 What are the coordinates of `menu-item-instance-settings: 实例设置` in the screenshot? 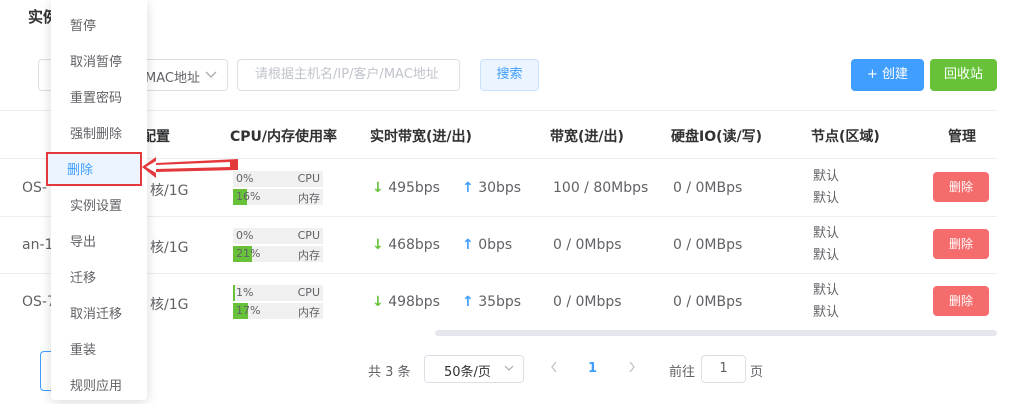 It's located at (99, 207).